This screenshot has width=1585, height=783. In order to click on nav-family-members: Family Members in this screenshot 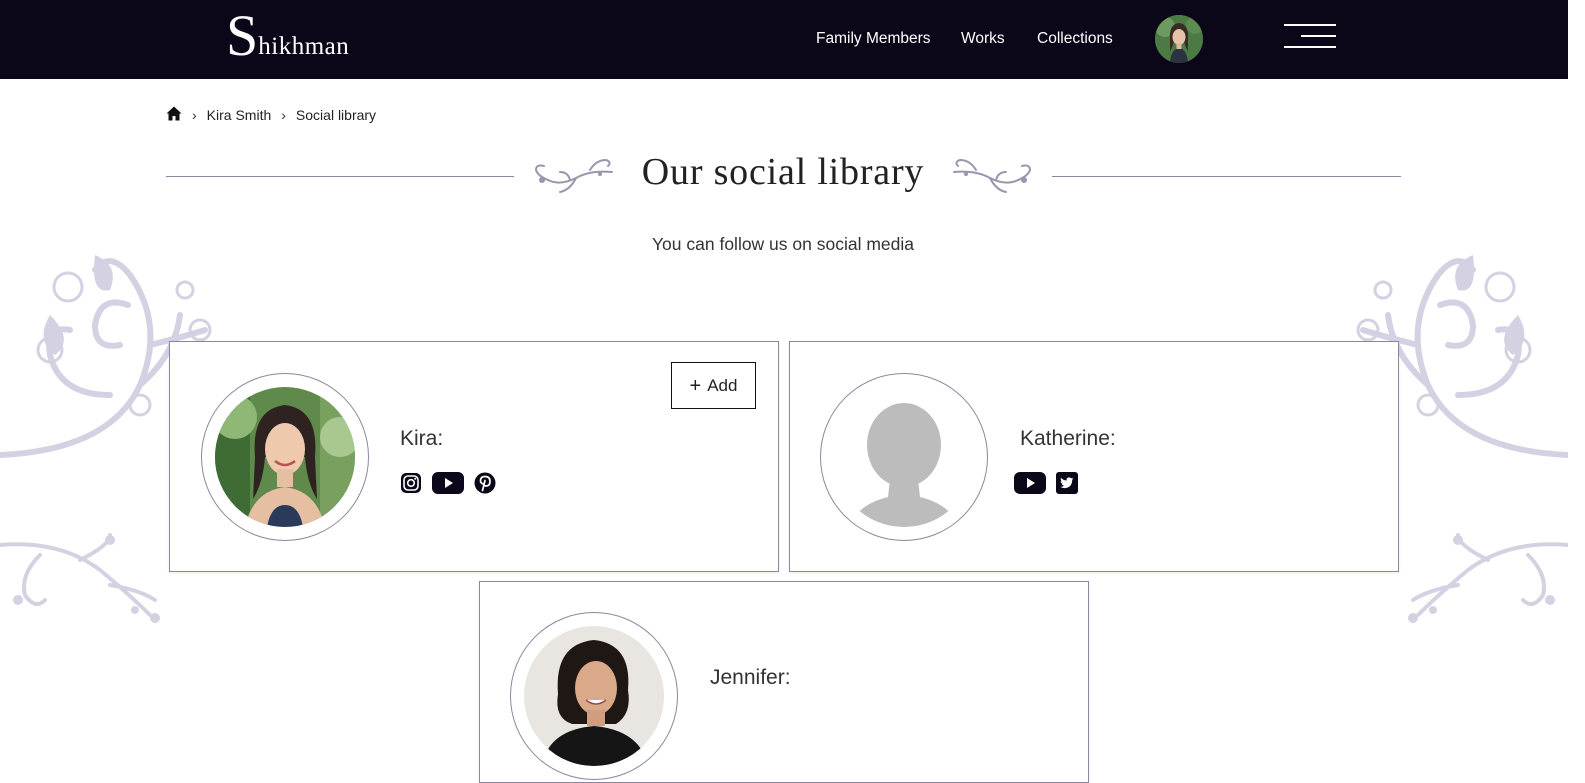, I will do `click(873, 39)`.